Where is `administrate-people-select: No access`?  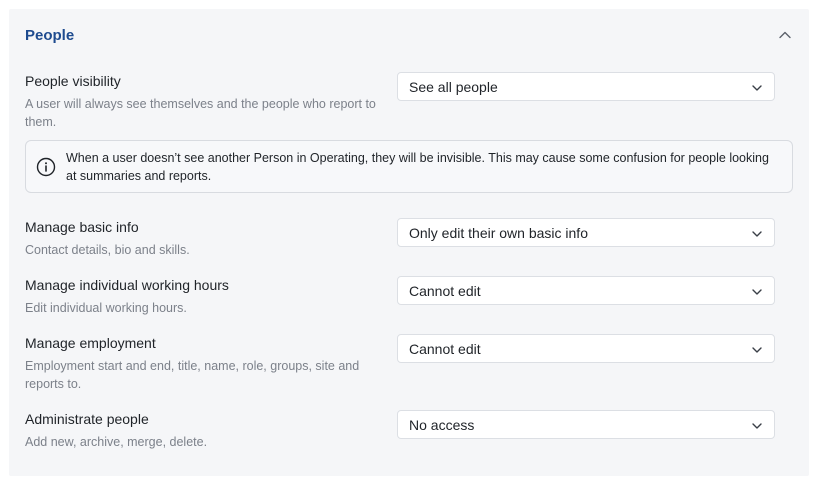
administrate-people-select: No access is located at coordinates (586, 424).